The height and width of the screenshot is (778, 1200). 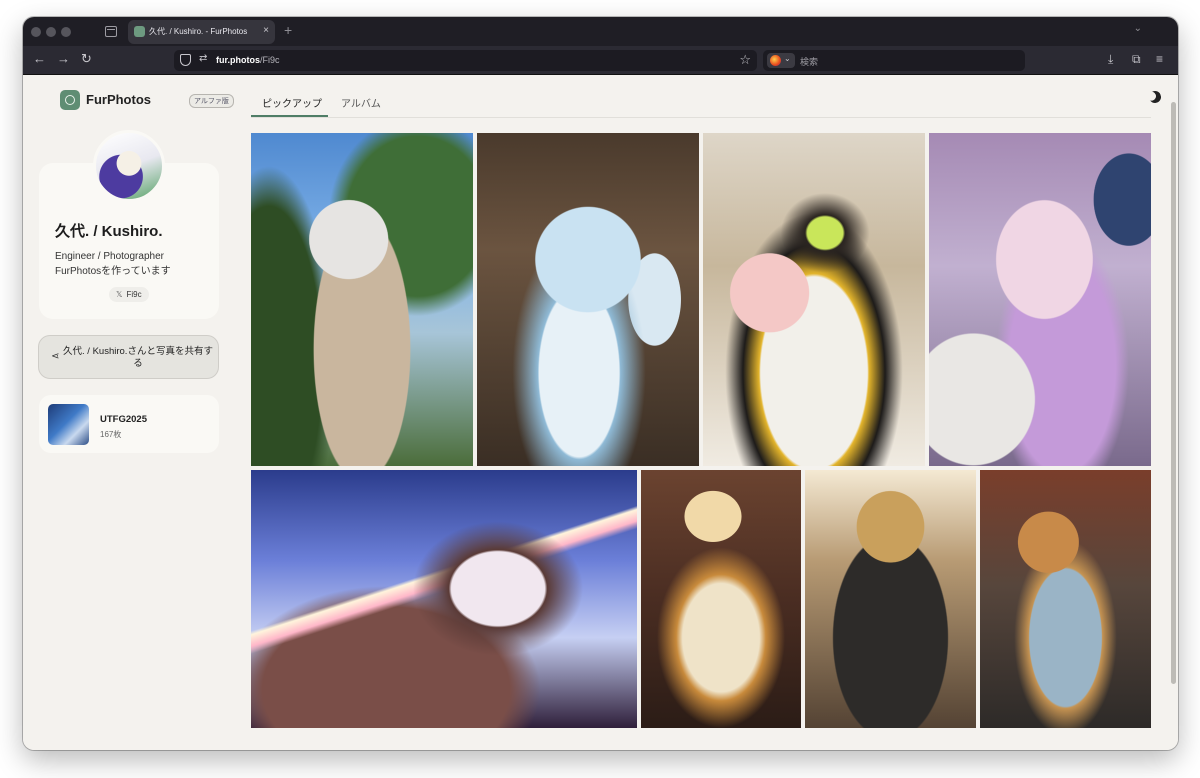 What do you see at coordinates (787, 58) in the screenshot?
I see `chevron-down-icon: ⌄` at bounding box center [787, 58].